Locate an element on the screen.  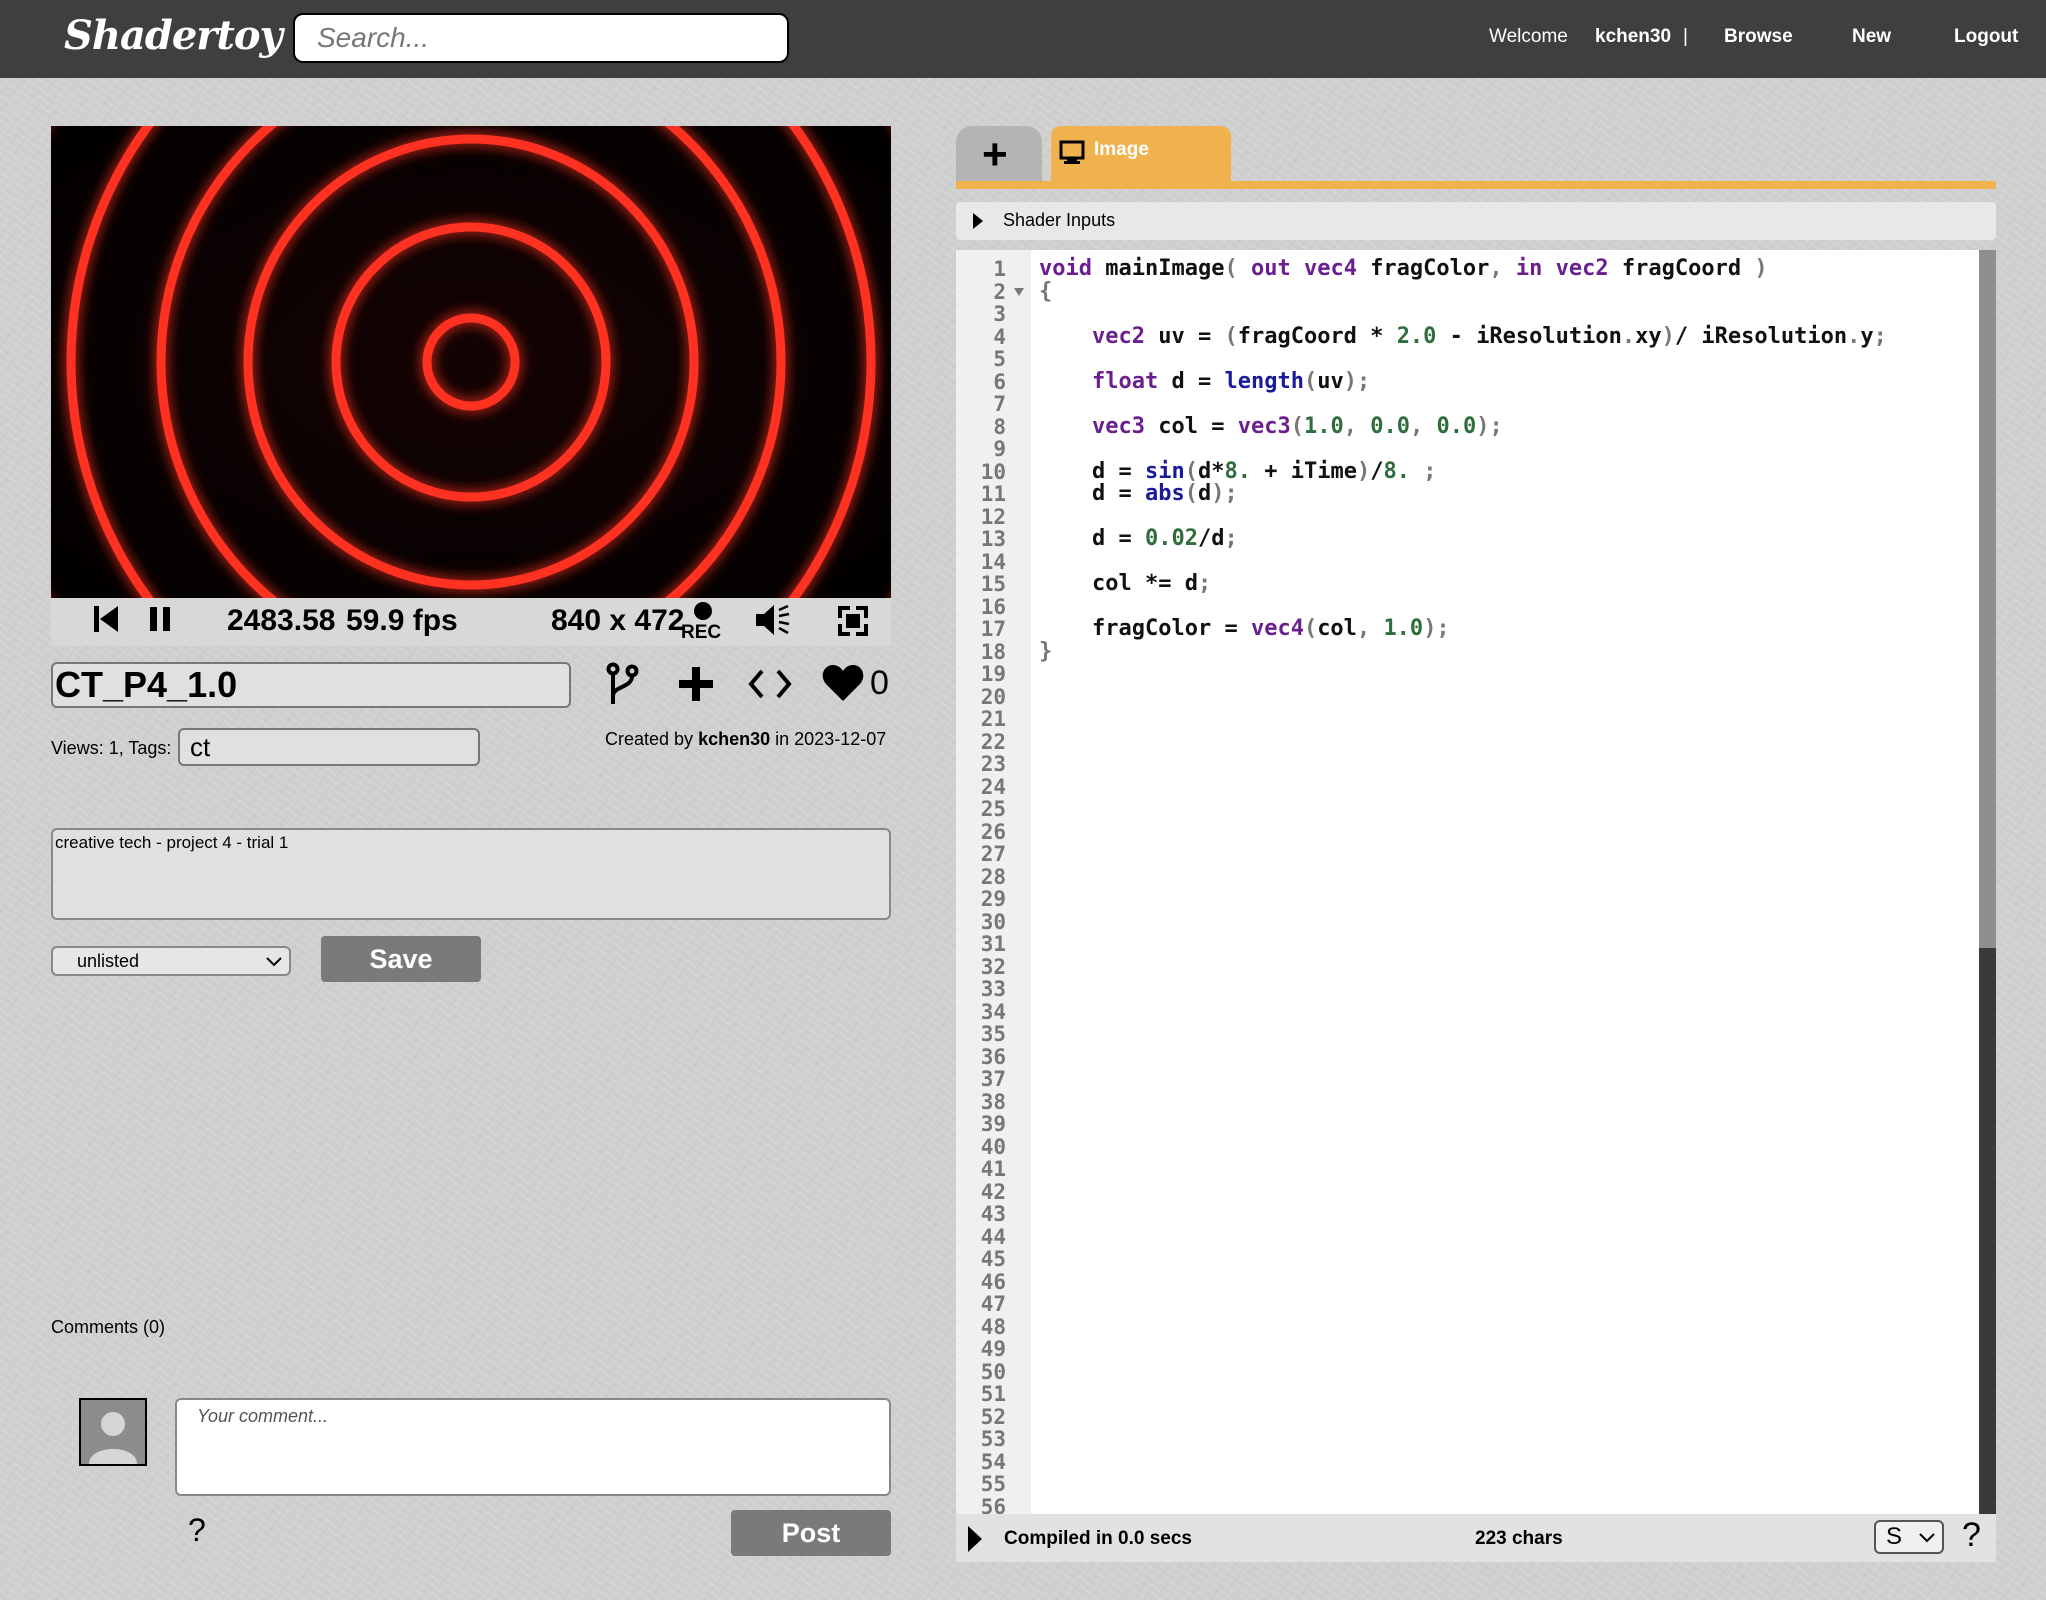
line-number: 26 is located at coordinates (993, 831).